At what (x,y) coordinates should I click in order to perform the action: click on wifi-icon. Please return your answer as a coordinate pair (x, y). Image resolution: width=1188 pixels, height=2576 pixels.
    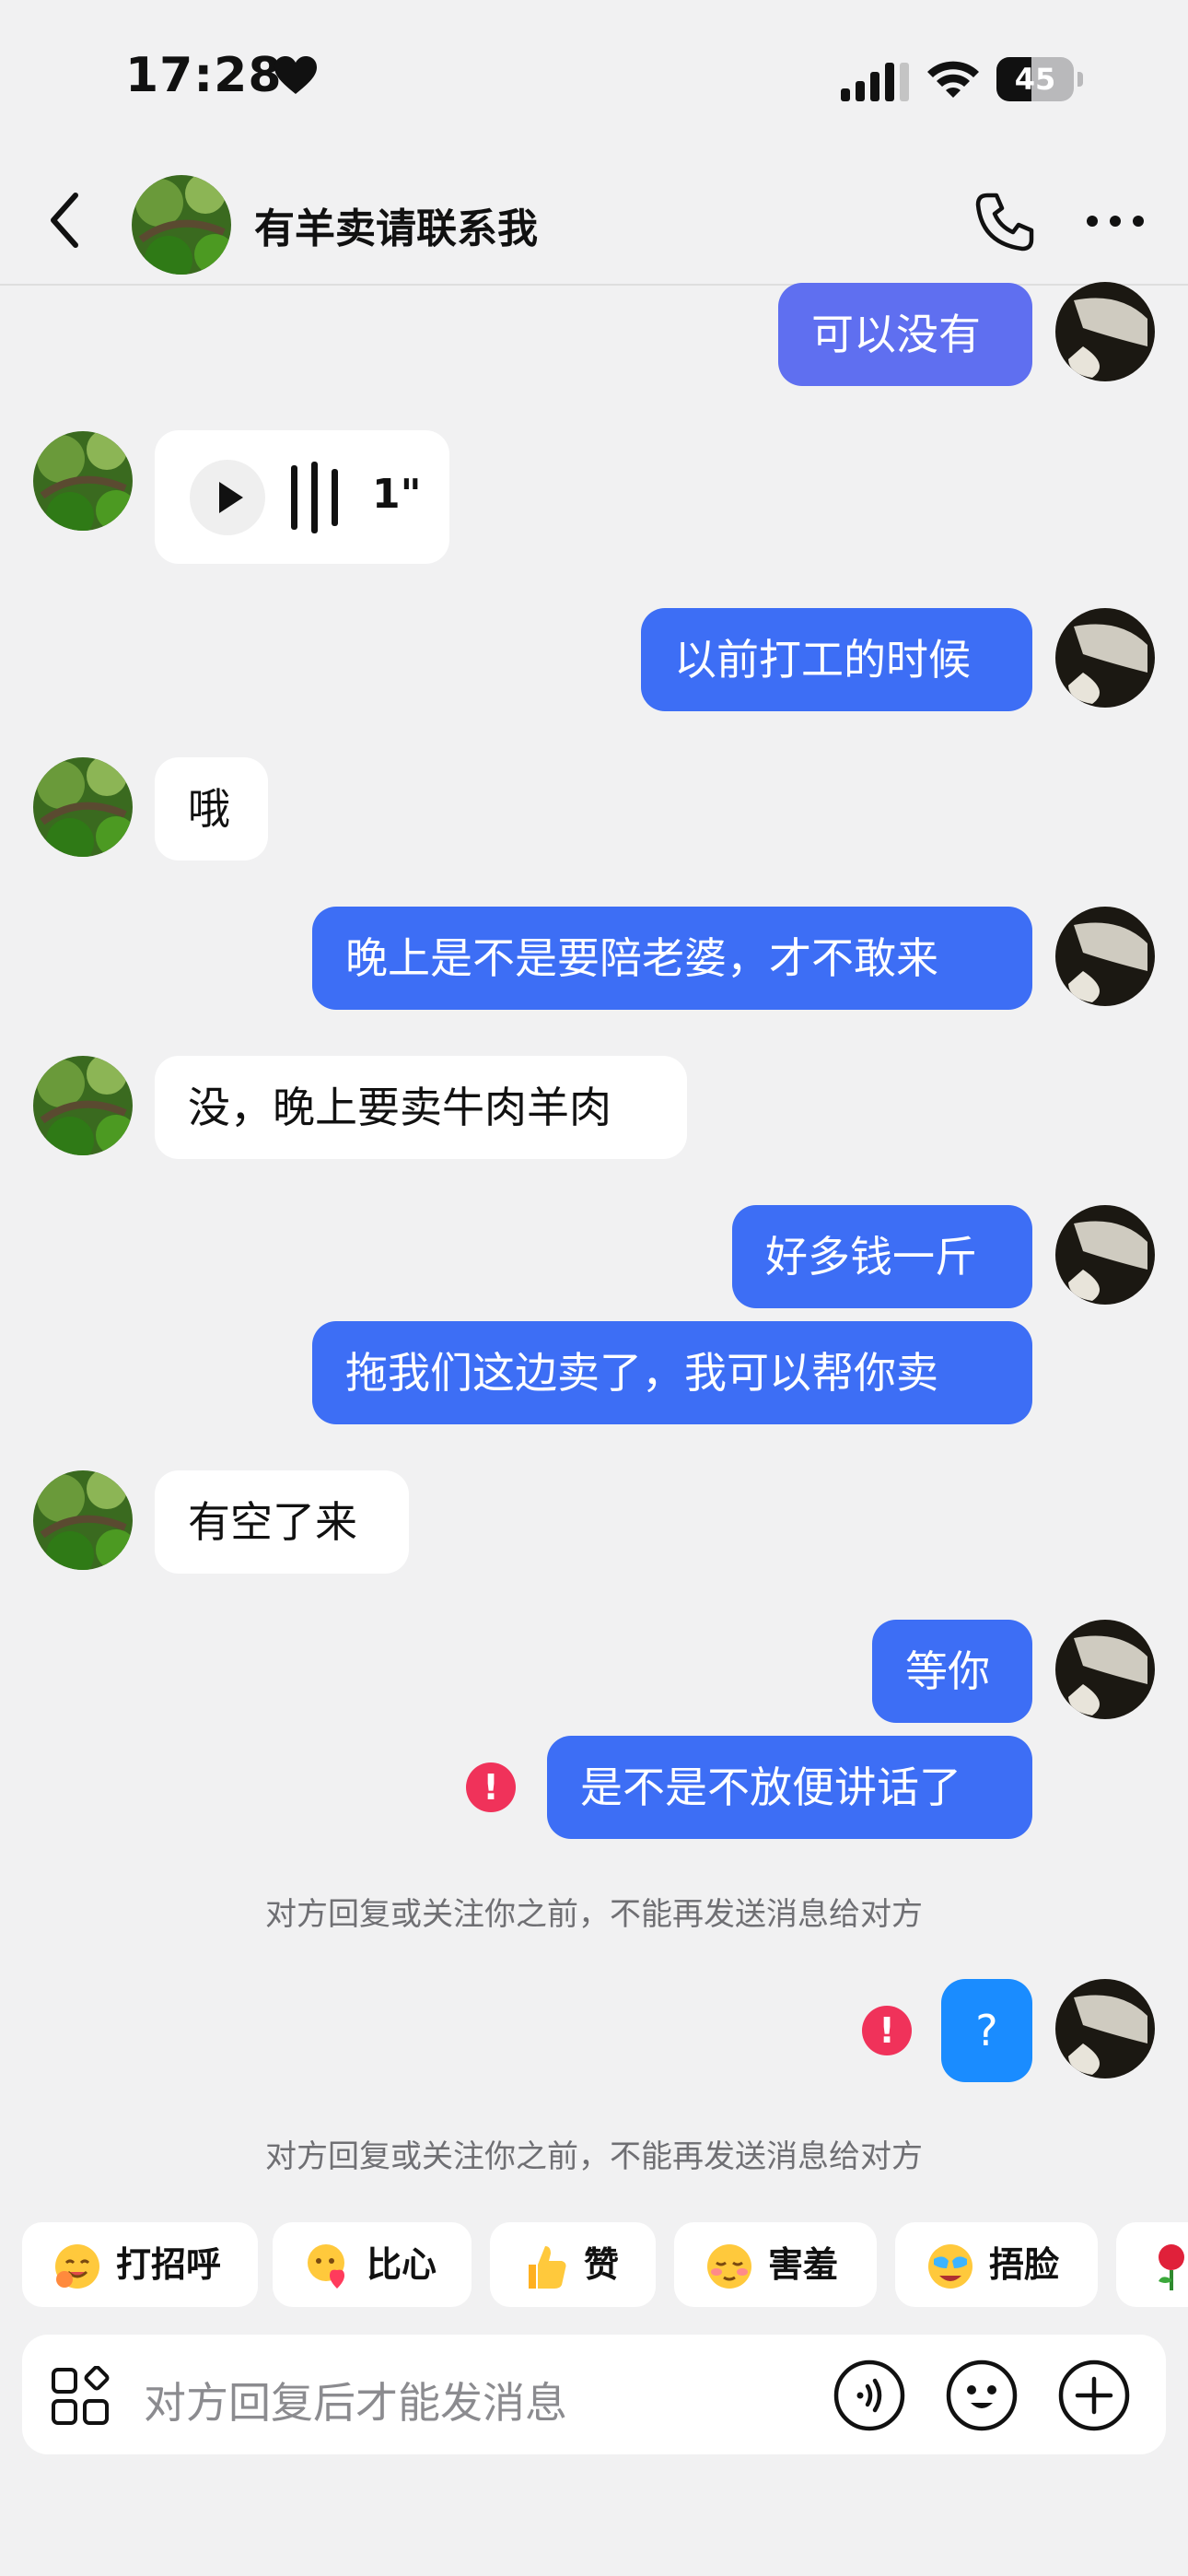
    Looking at the image, I should click on (953, 79).